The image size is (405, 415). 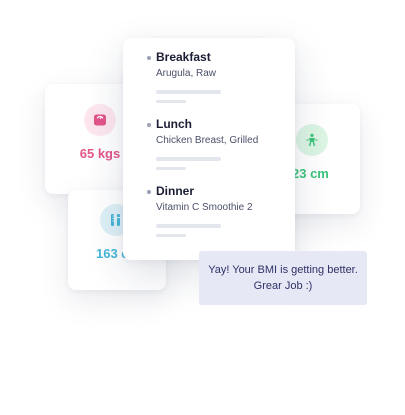 What do you see at coordinates (183, 57) in the screenshot?
I see `meal-title: Breakfast` at bounding box center [183, 57].